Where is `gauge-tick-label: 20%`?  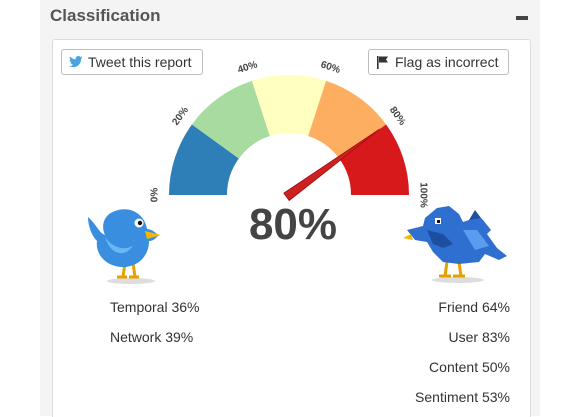 gauge-tick-label: 20% is located at coordinates (180, 116).